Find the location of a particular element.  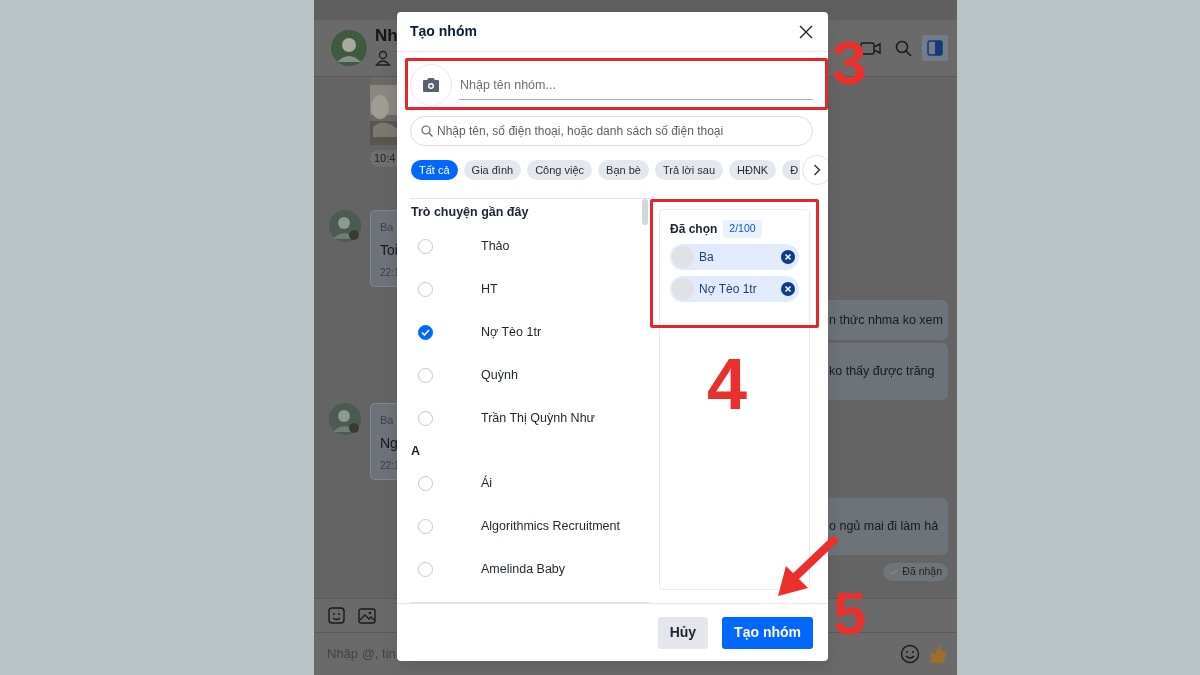

camera-icon is located at coordinates (431, 85).